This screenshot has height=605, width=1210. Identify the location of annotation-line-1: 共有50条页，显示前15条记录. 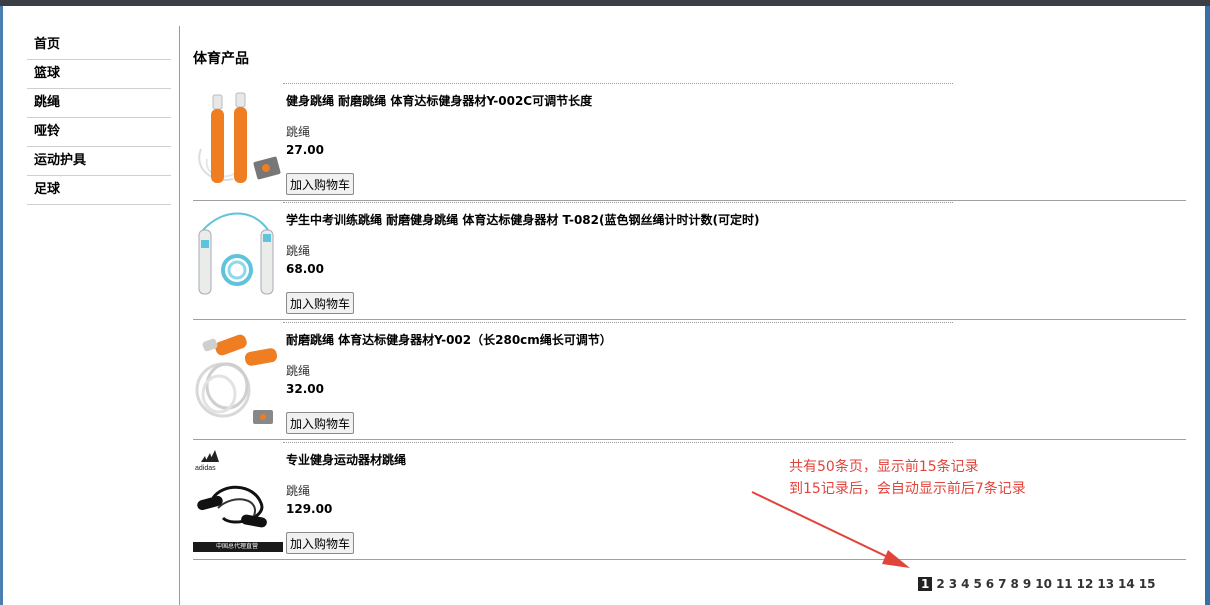
(884, 467).